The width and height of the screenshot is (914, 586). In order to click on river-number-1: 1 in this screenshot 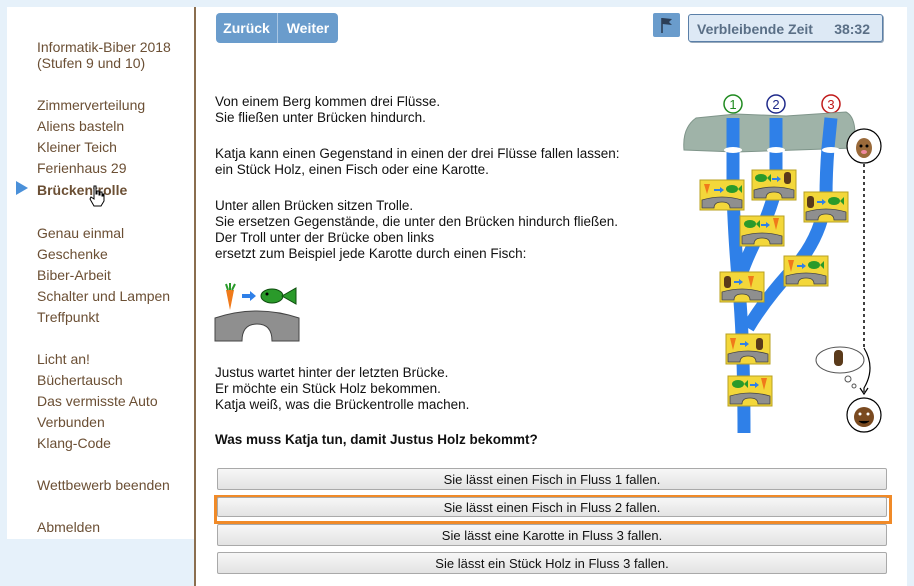, I will do `click(733, 104)`.